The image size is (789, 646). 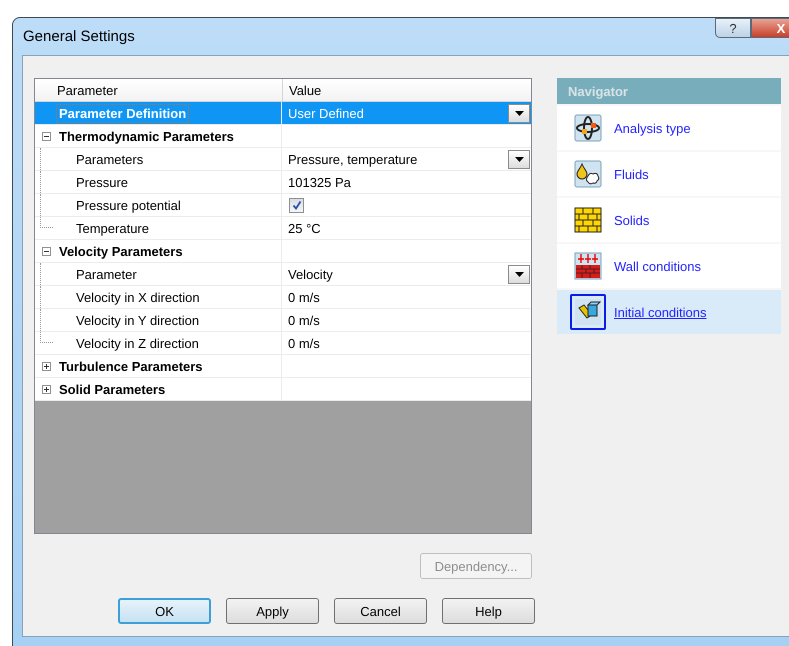 I want to click on dialog-button: Apply, so click(x=272, y=611).